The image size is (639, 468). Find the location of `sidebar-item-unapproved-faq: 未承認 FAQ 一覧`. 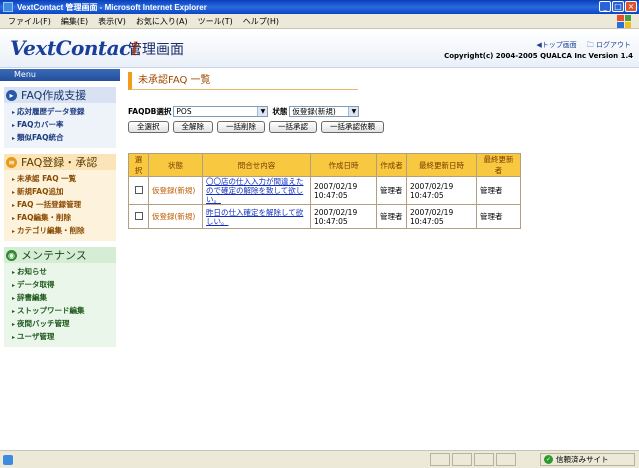

sidebar-item-unapproved-faq: 未承認 FAQ 一覧 is located at coordinates (64, 178).